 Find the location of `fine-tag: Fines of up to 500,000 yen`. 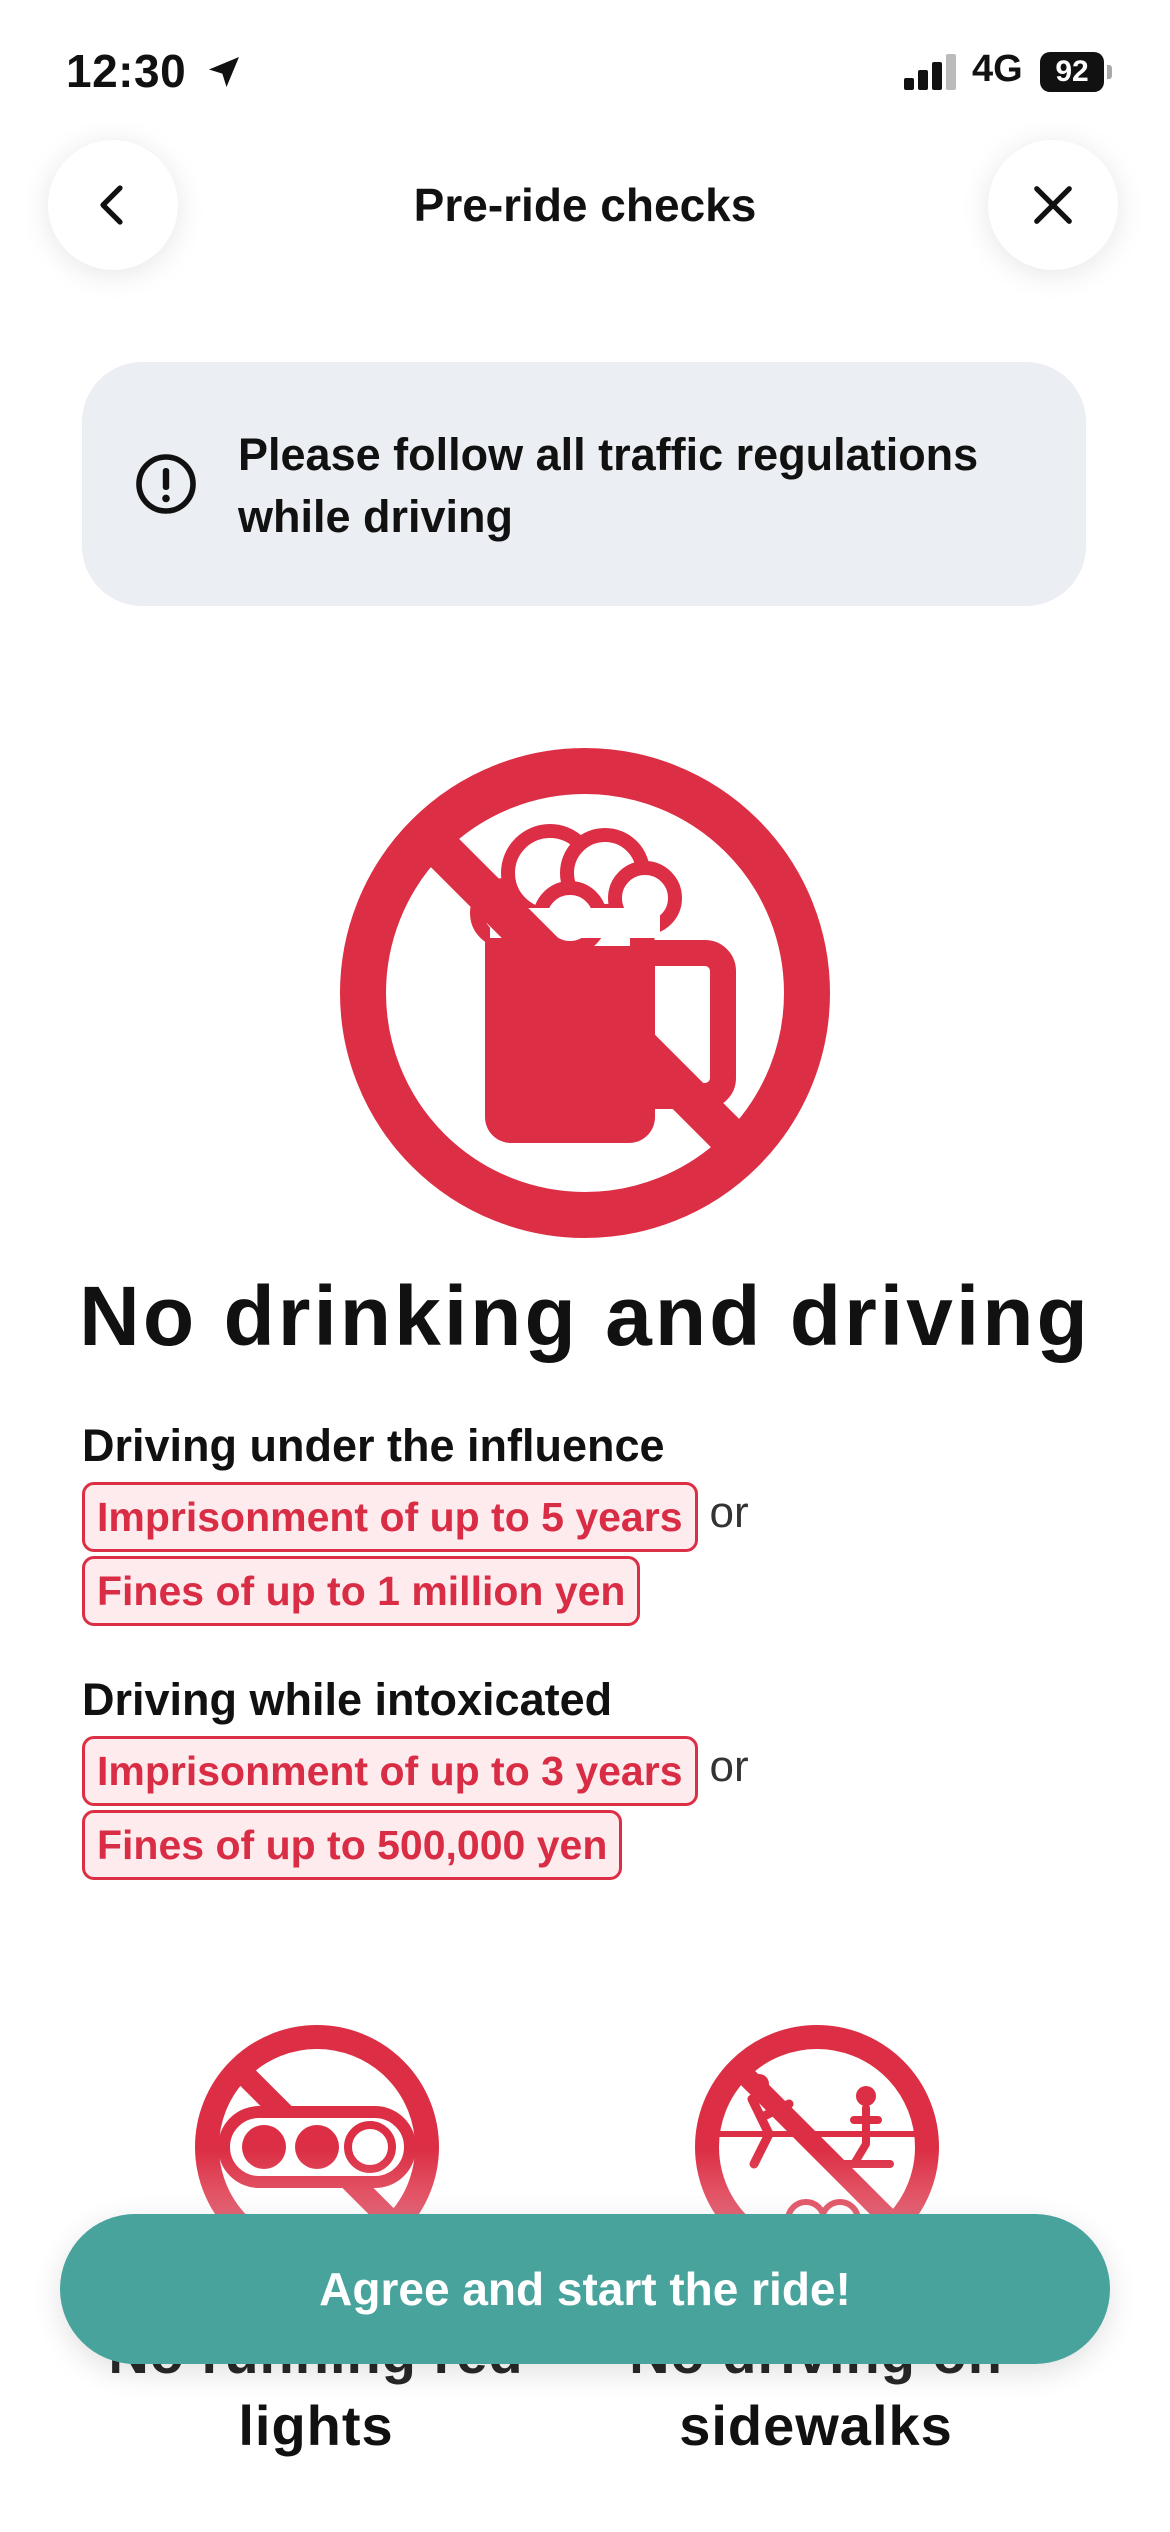

fine-tag: Fines of up to 500,000 yen is located at coordinates (352, 1845).